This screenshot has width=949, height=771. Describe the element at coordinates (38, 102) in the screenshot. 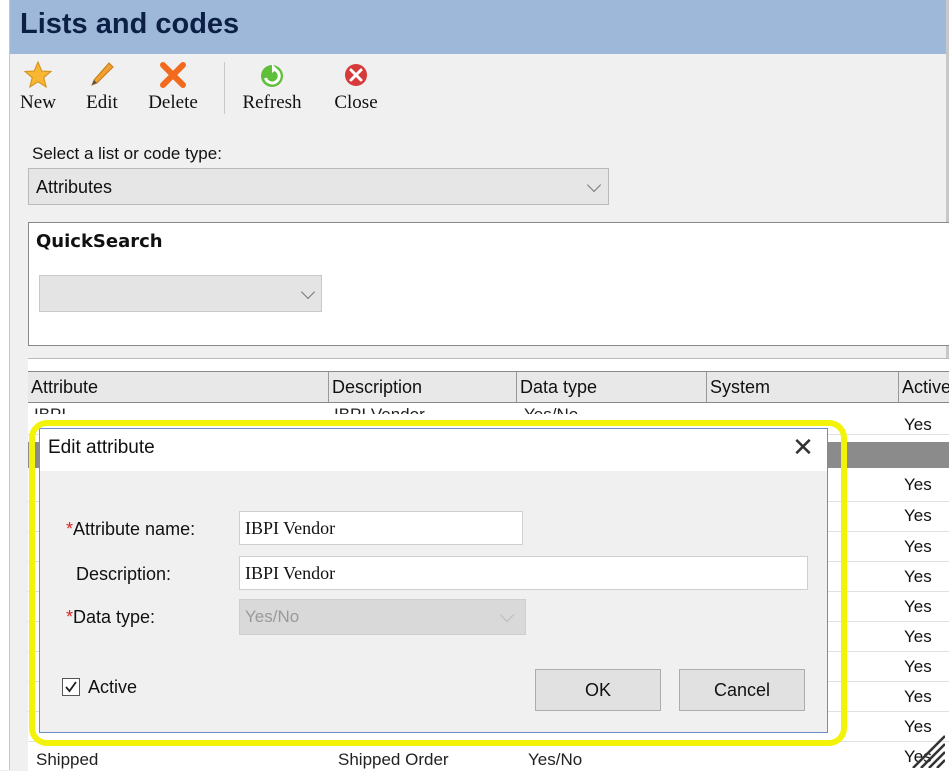

I see `new-label: New` at that location.